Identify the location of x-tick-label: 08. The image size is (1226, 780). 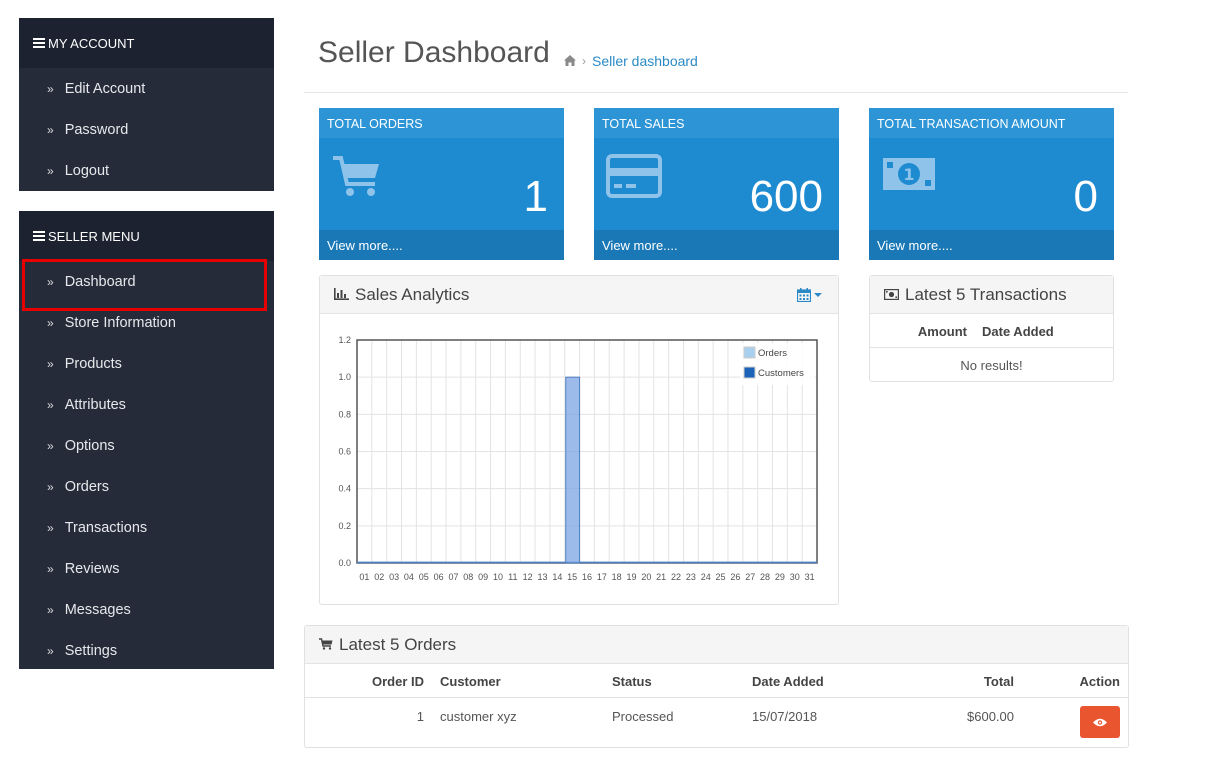
(468, 577).